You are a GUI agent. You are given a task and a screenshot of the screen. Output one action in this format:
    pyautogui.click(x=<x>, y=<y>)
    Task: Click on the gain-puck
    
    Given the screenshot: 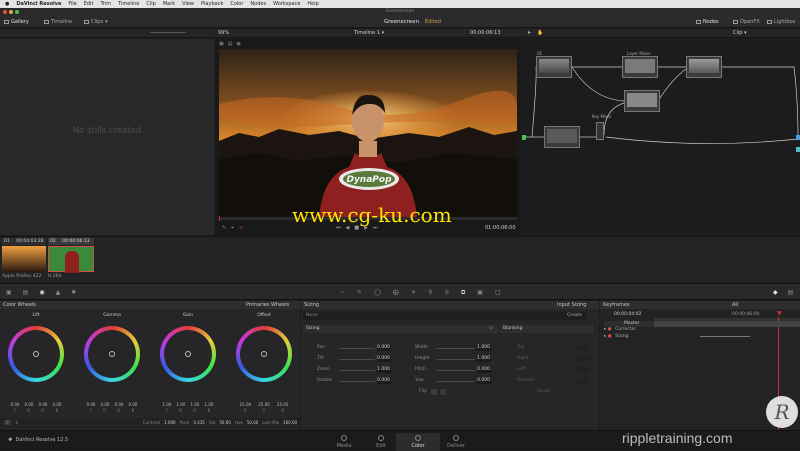 What is the action you would take?
    pyautogui.click(x=188, y=354)
    